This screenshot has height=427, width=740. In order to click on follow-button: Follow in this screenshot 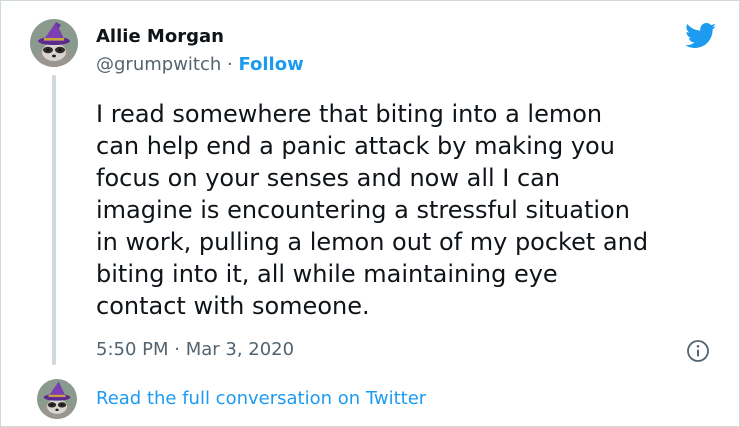, I will do `click(270, 64)`.